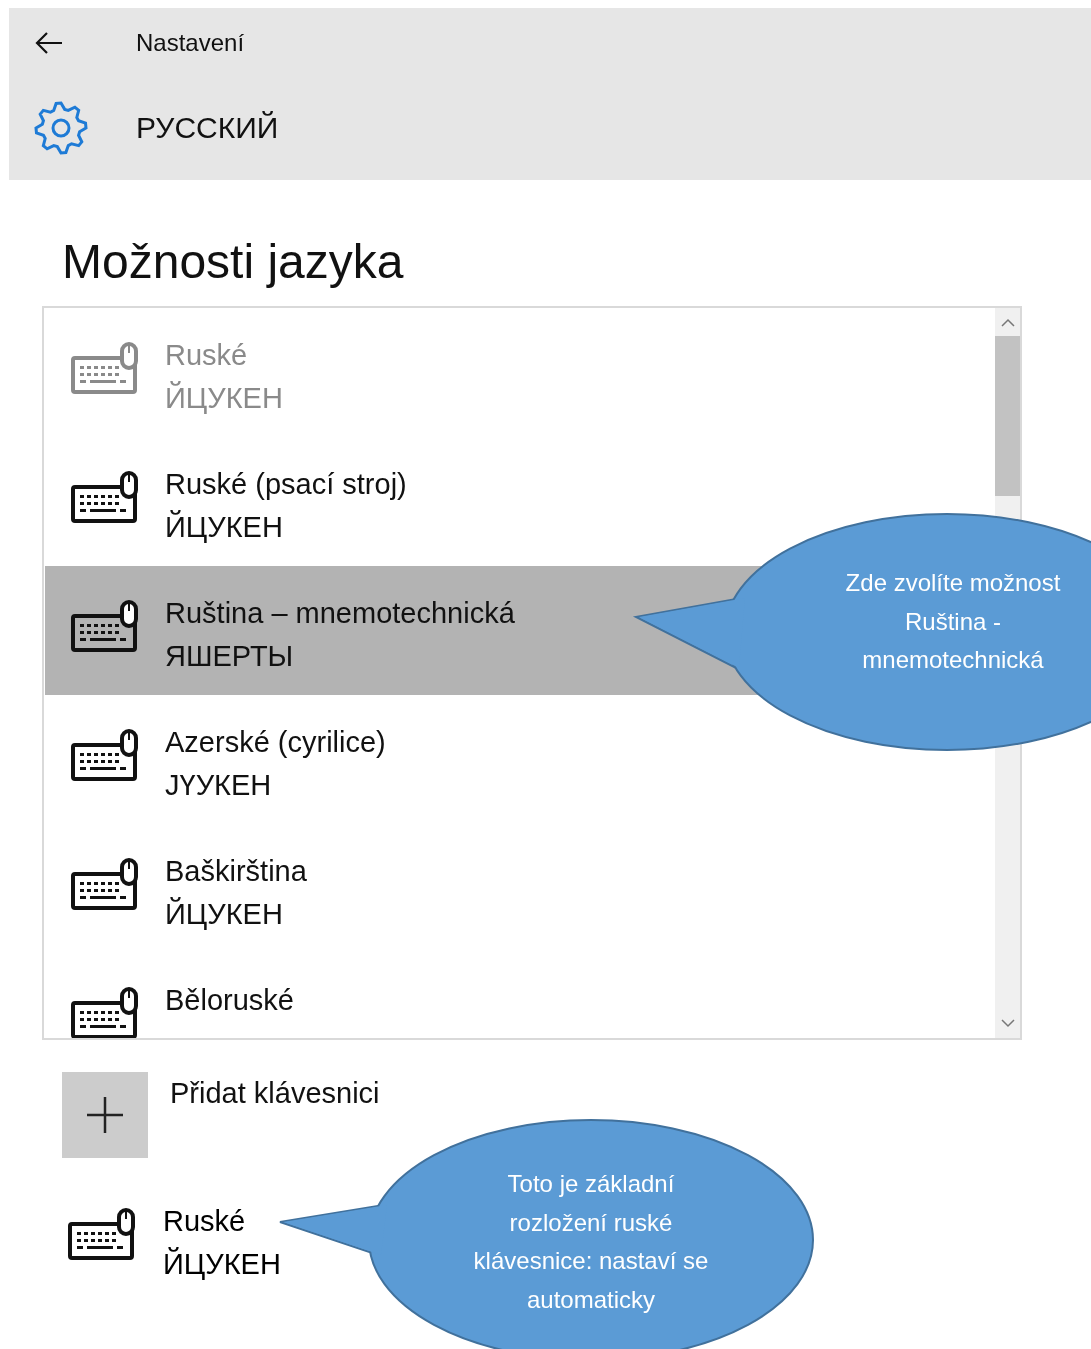 The image size is (1091, 1349). What do you see at coordinates (236, 871) in the screenshot?
I see `keyboard-name: Baškirština` at bounding box center [236, 871].